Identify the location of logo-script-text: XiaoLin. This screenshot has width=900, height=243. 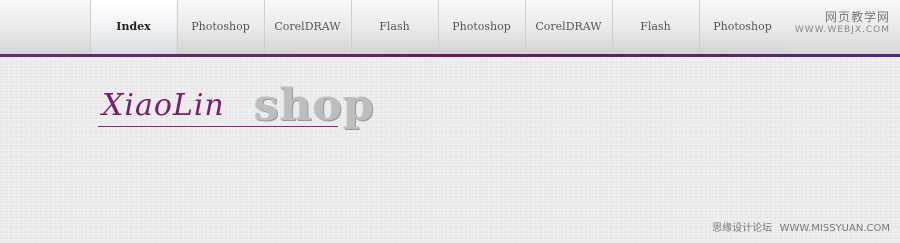
(163, 105).